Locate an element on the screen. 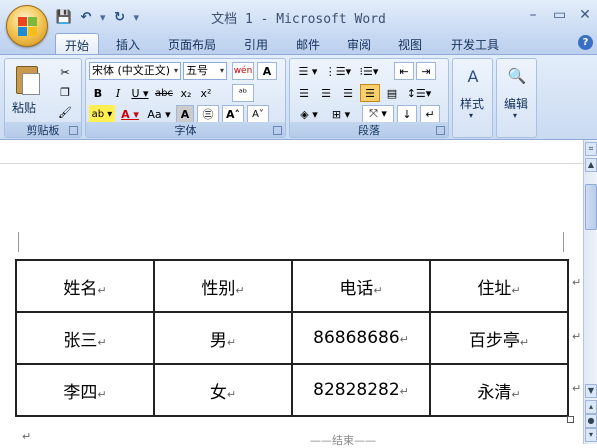  line-spacing-icon: ↕☰▾ is located at coordinates (419, 93).